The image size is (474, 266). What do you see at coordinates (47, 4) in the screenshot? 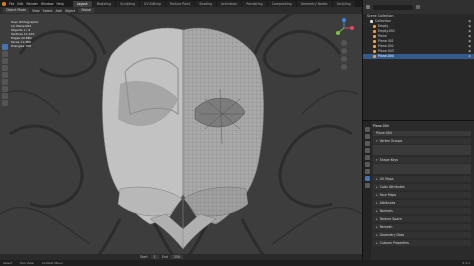
I see `menu-window: Window` at bounding box center [47, 4].